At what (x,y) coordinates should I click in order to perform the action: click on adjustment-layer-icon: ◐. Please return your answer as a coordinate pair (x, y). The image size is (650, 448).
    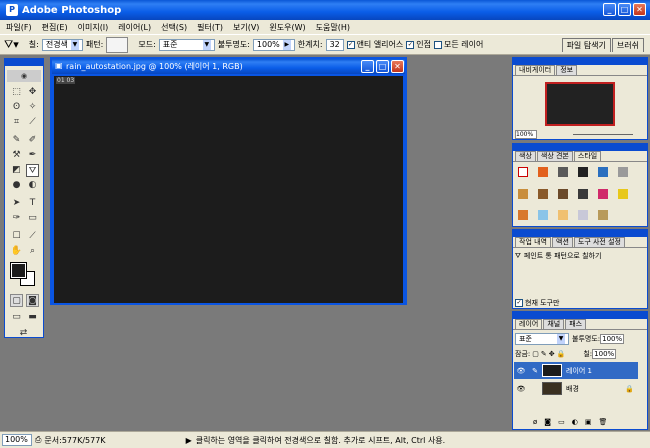
    Looking at the image, I should click on (575, 422).